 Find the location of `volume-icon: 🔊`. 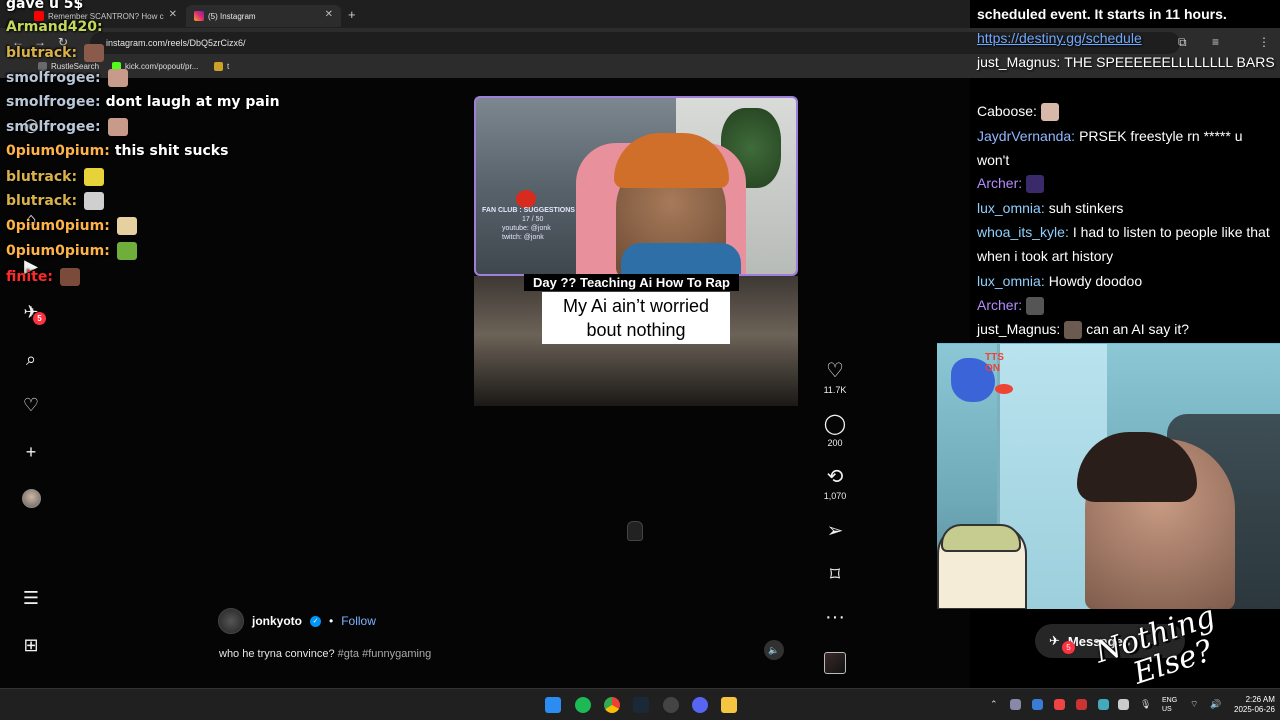

volume-icon: 🔊 is located at coordinates (1215, 704).